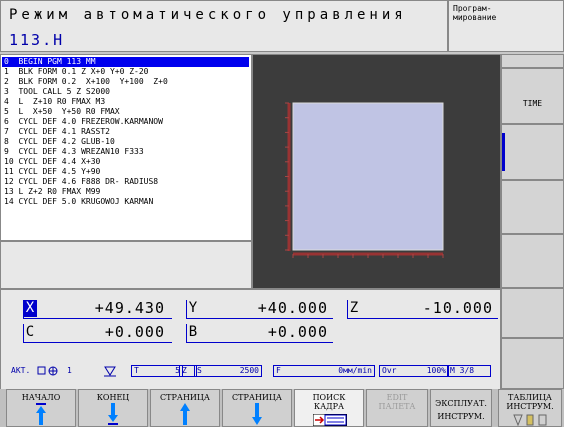 Image resolution: width=564 pixels, height=427 pixels. Describe the element at coordinates (469, 371) in the screenshot. I see `m-function-field: M 3/8` at that location.